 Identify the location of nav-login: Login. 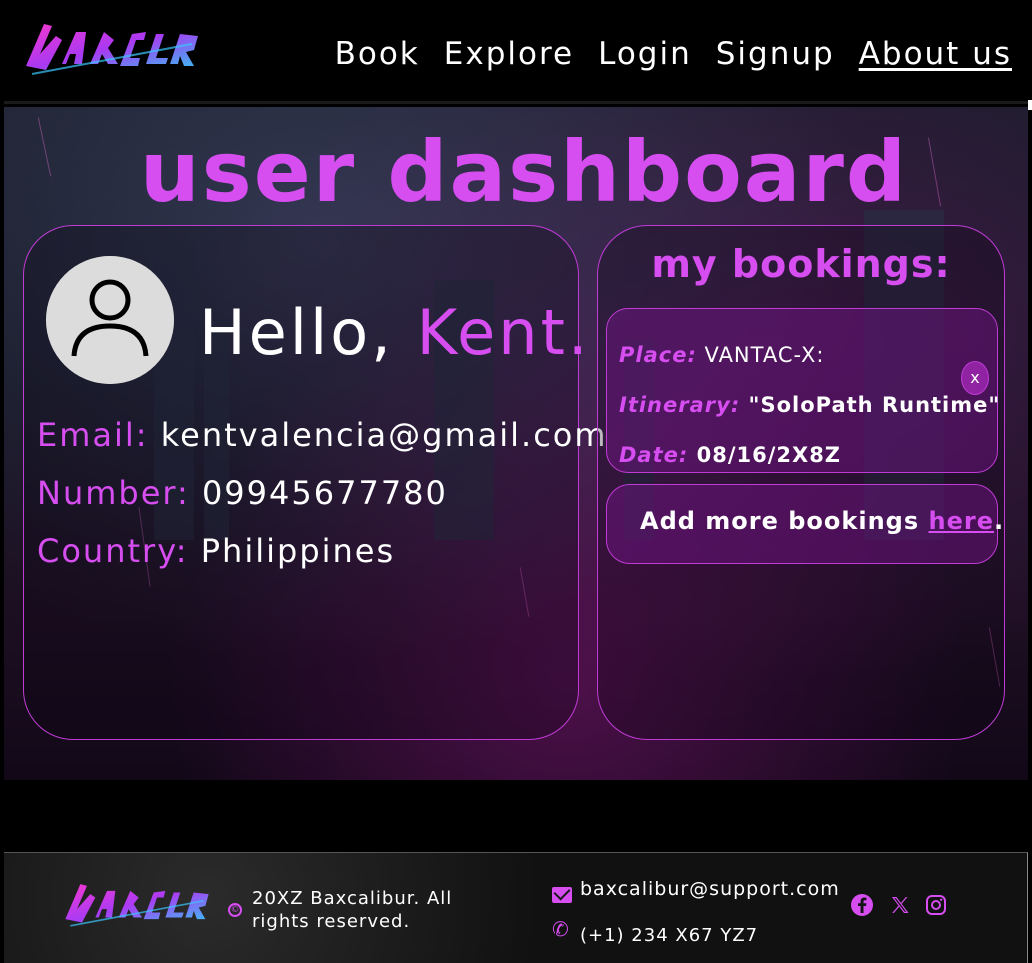
(645, 54).